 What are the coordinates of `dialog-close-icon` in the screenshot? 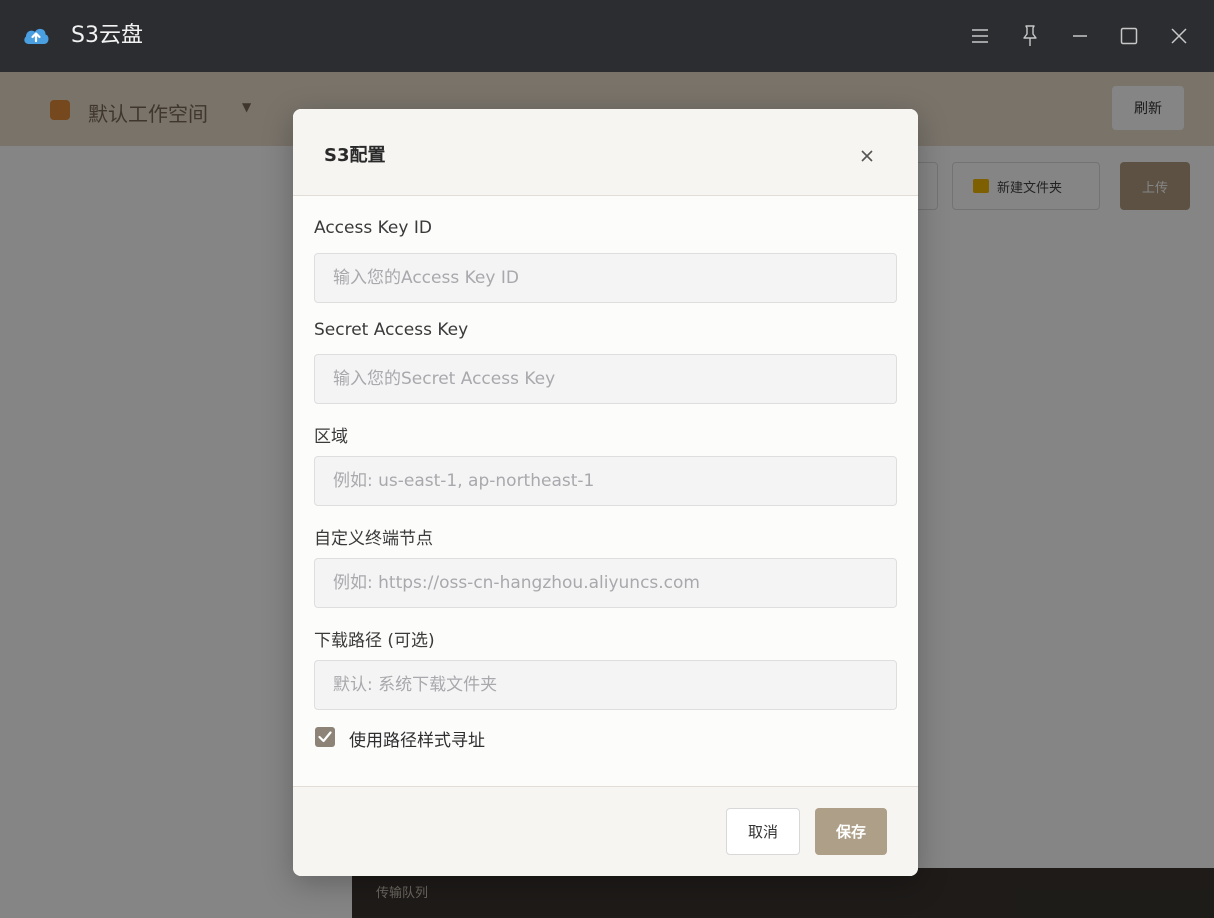 It's located at (867, 156).